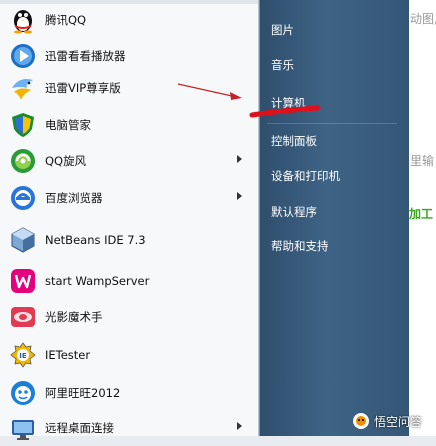  I want to click on wampserver-icon, so click(23, 281).